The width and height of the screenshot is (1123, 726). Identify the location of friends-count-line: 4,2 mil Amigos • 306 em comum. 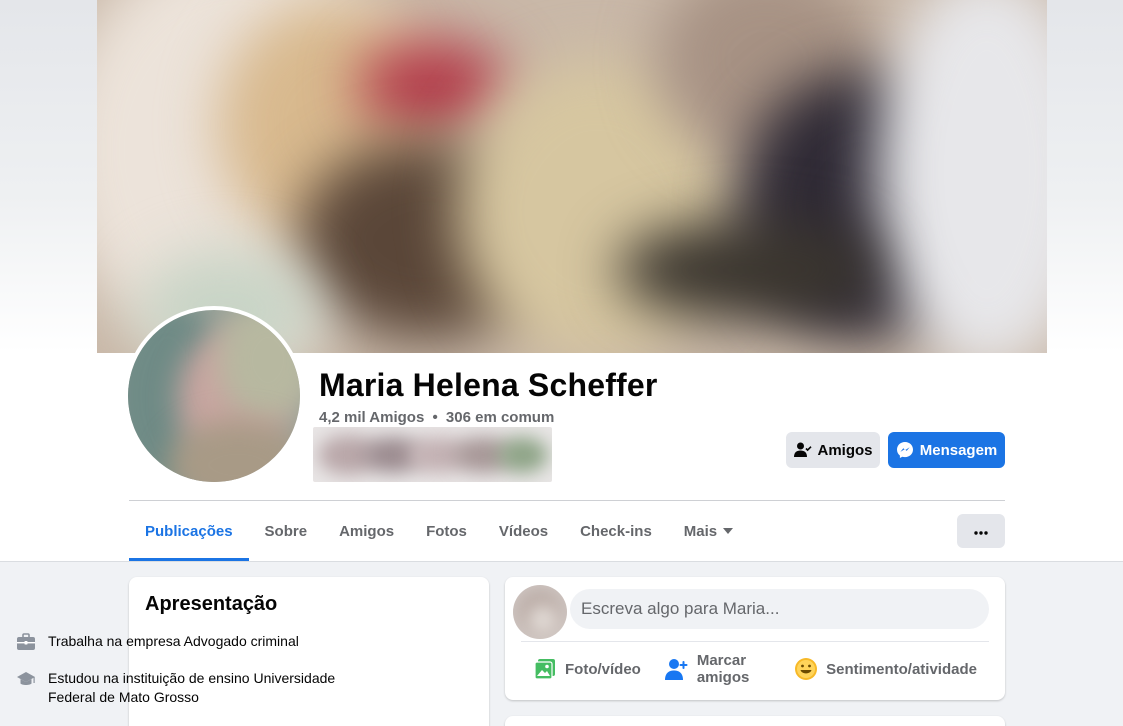
(436, 418).